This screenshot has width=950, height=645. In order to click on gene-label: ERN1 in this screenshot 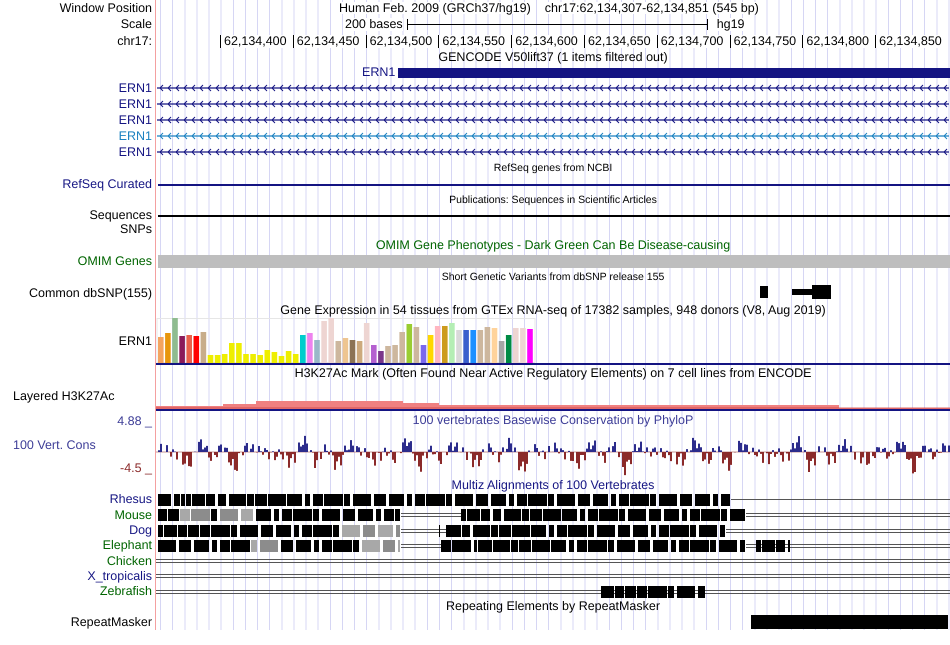, I will do `click(379, 72)`.